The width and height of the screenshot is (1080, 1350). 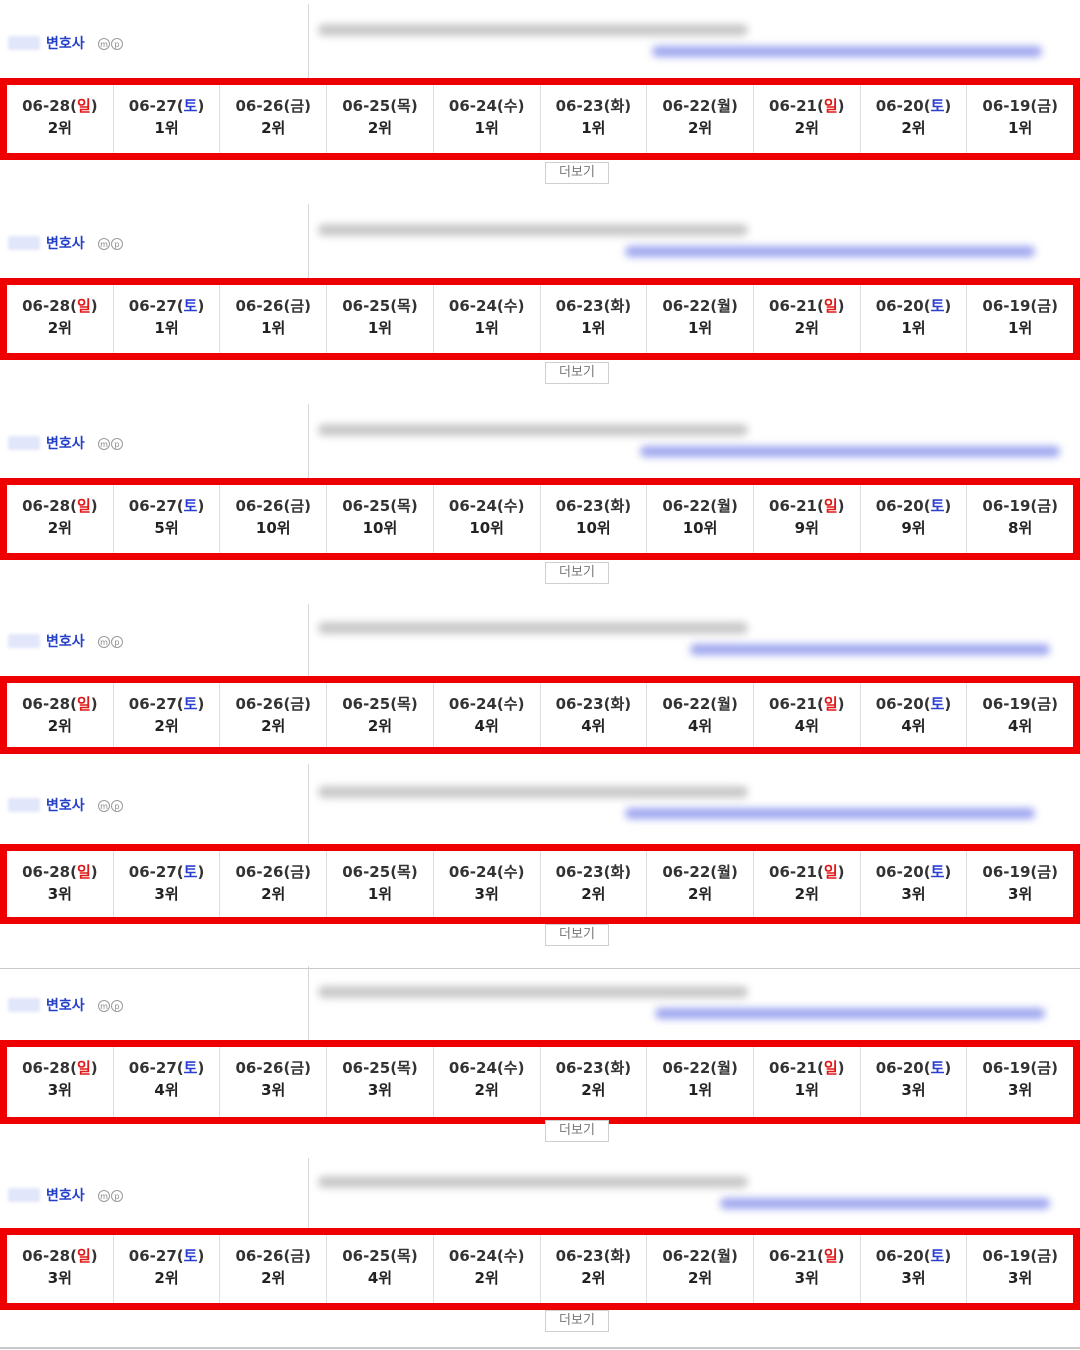 I want to click on rank-cell: 06-23(화) 10위, so click(x=593, y=519).